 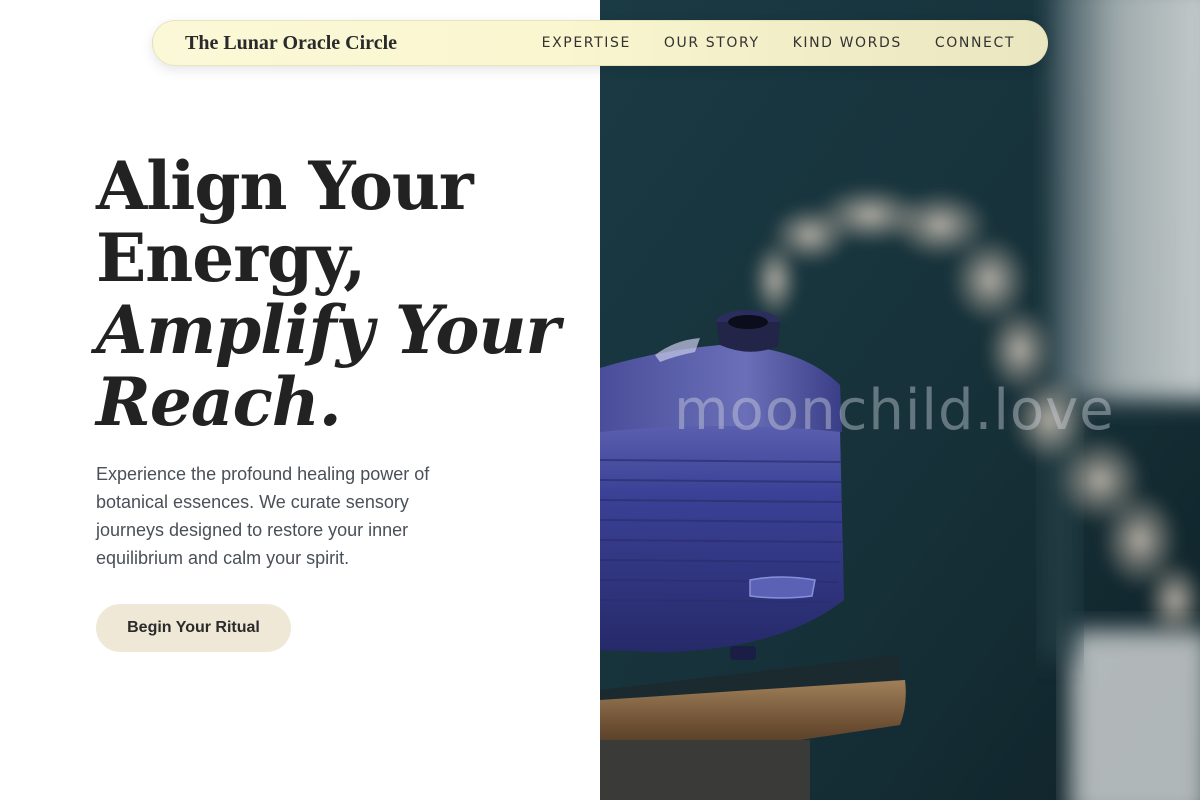 What do you see at coordinates (778, 43) in the screenshot?
I see `nav-links: EXPERTISE OUR STORY KIND WORDS CONNECT` at bounding box center [778, 43].